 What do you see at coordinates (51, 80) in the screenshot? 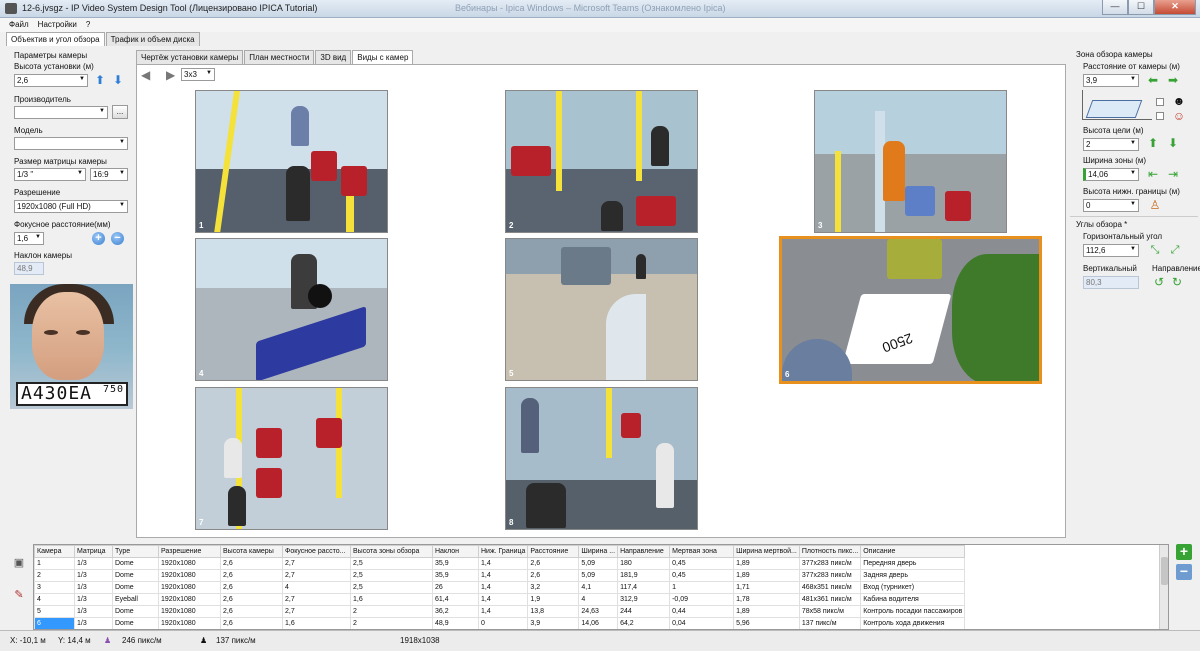
I see `height-combo: 2,6 ▼` at bounding box center [51, 80].